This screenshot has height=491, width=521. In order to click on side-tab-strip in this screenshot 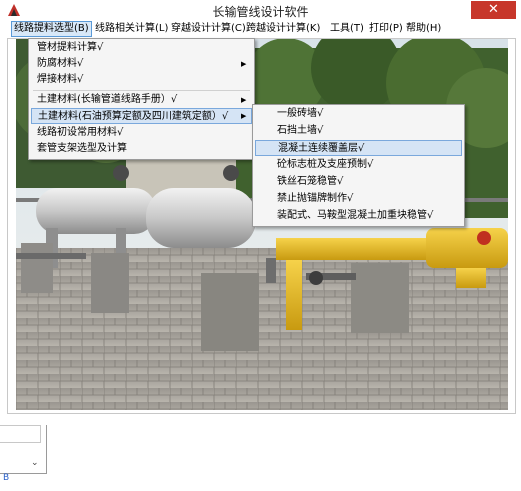, I will do `click(20, 434)`.